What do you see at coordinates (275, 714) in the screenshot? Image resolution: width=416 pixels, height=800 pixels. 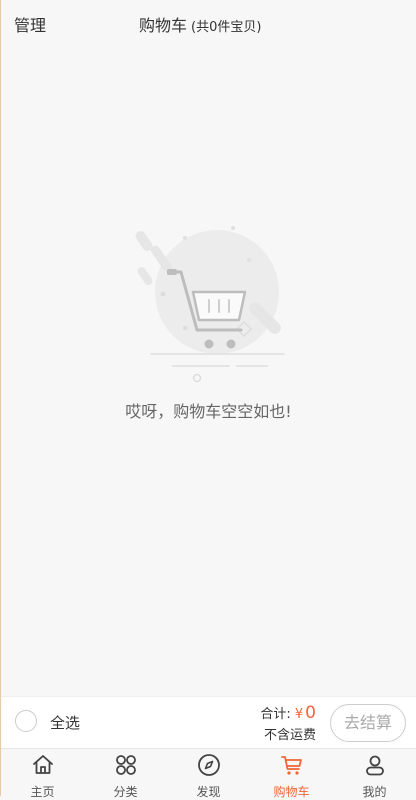 I see `total-label: 合计:` at bounding box center [275, 714].